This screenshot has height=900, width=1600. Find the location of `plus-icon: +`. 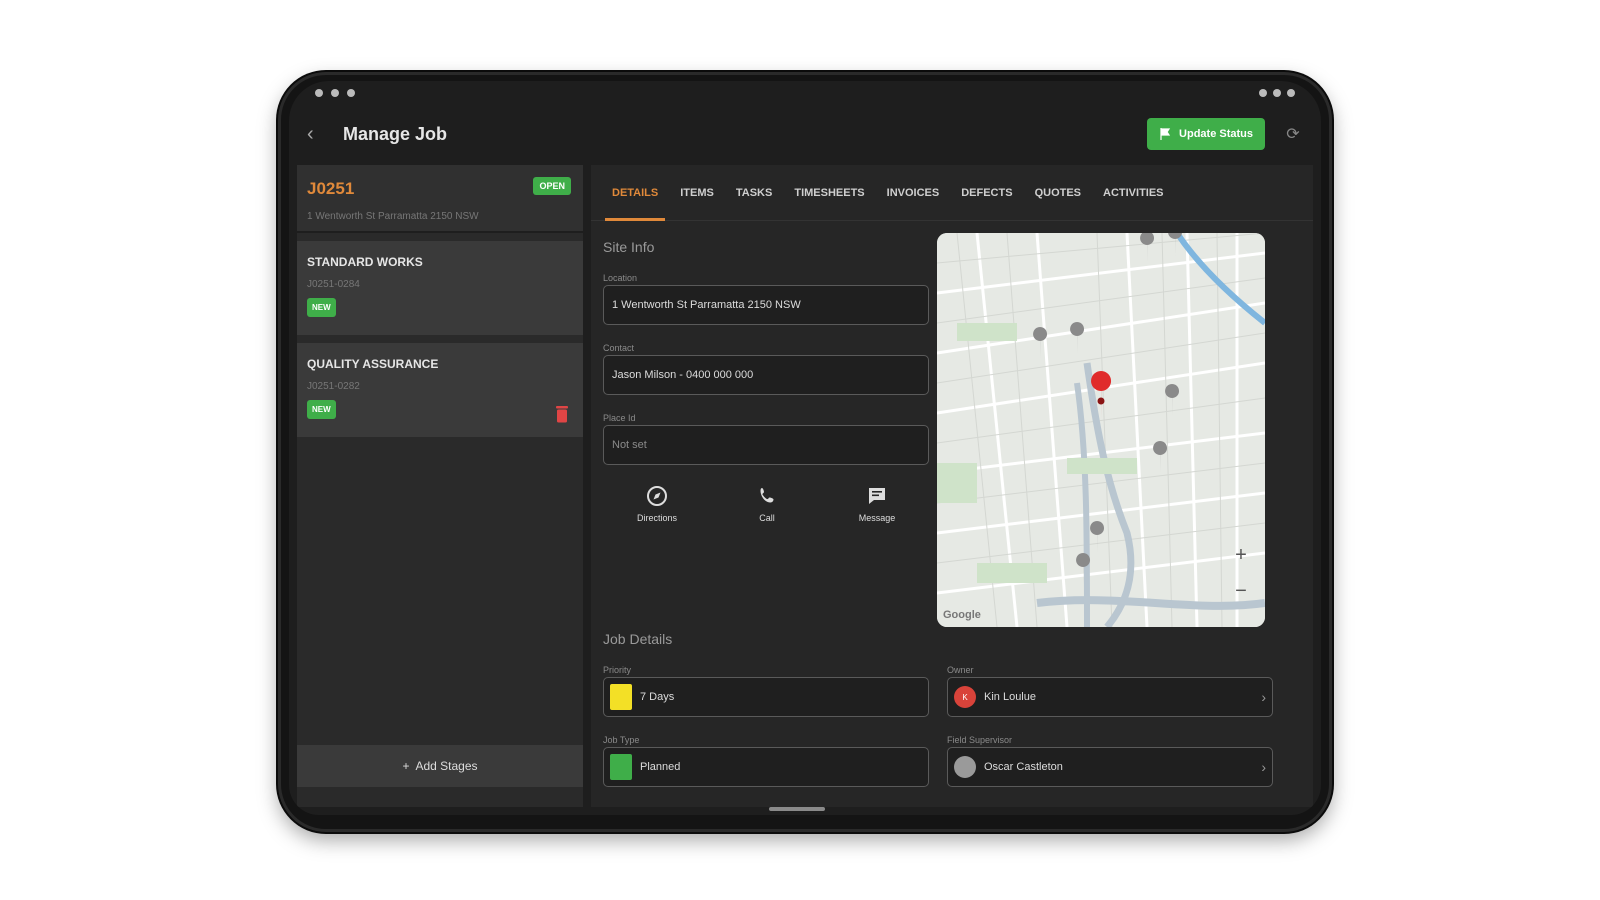

plus-icon: + is located at coordinates (406, 766).